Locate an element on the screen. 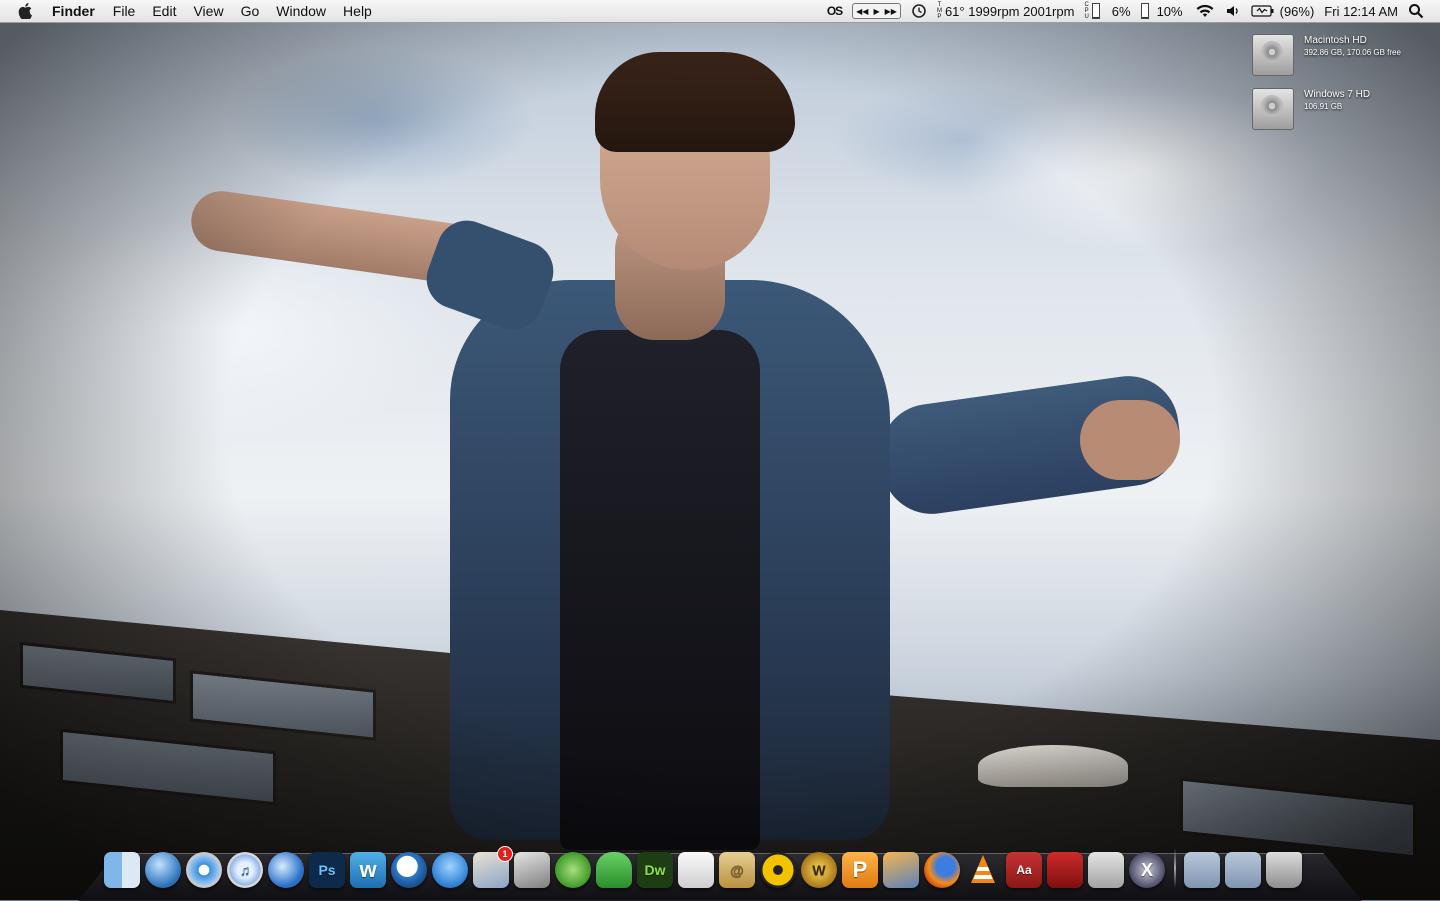  dock-preview-icon is located at coordinates (532, 870).